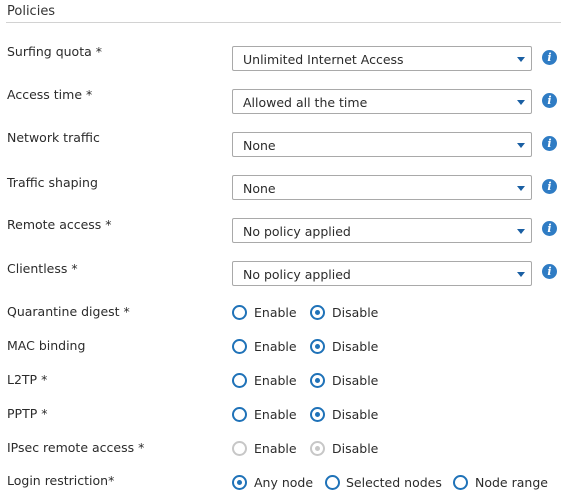 The height and width of the screenshot is (503, 561). I want to click on pptp-disable-radio, so click(317, 414).